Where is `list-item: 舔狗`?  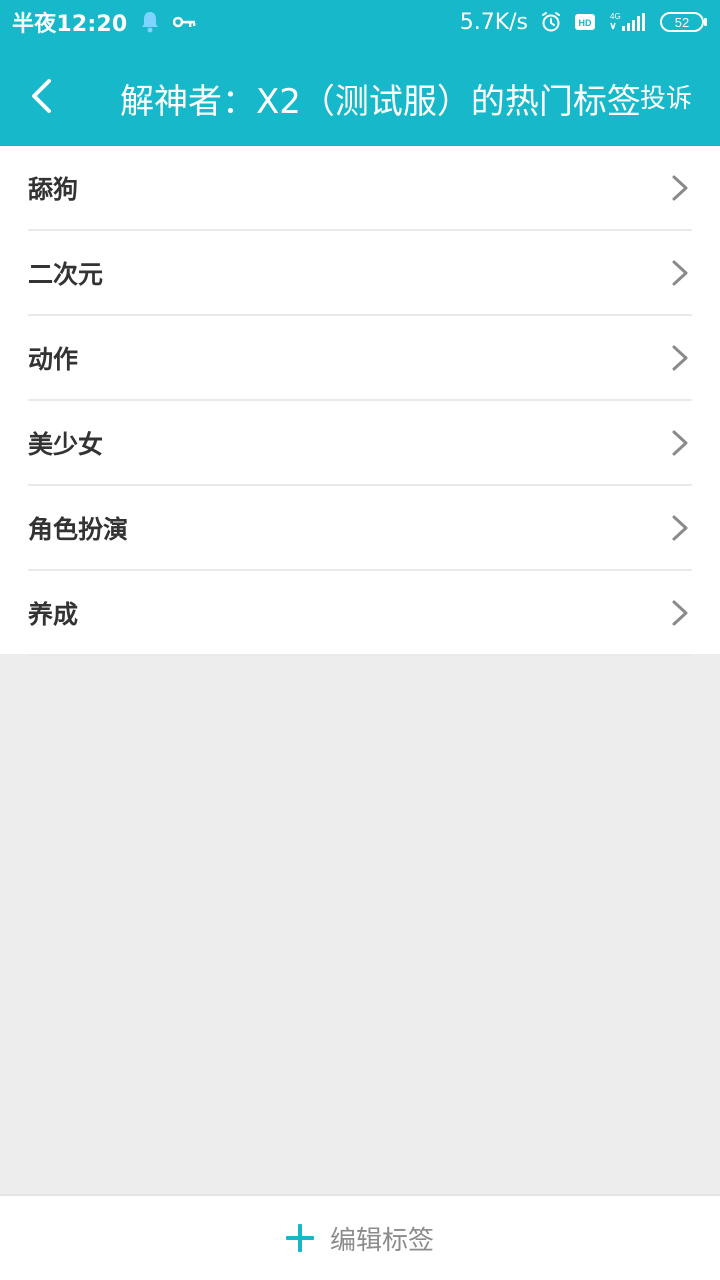
list-item: 舔狗 is located at coordinates (360, 188).